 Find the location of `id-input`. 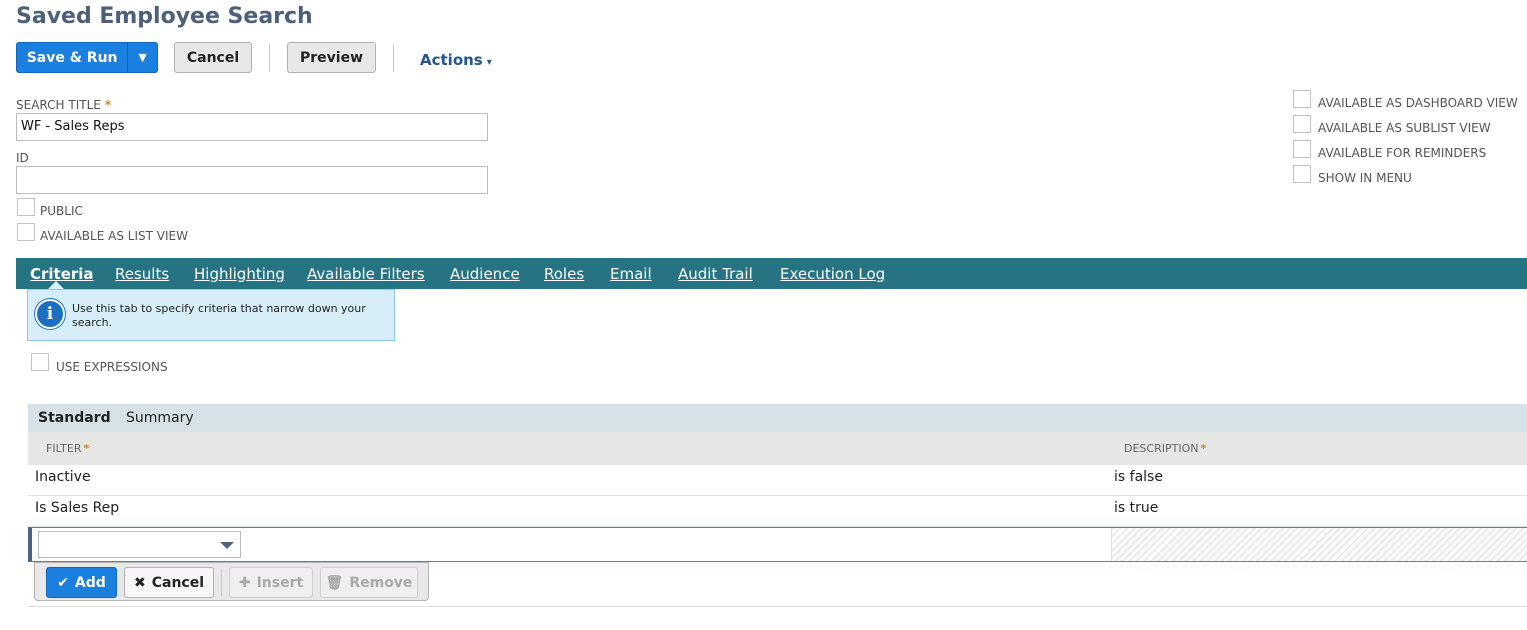

id-input is located at coordinates (252, 180).